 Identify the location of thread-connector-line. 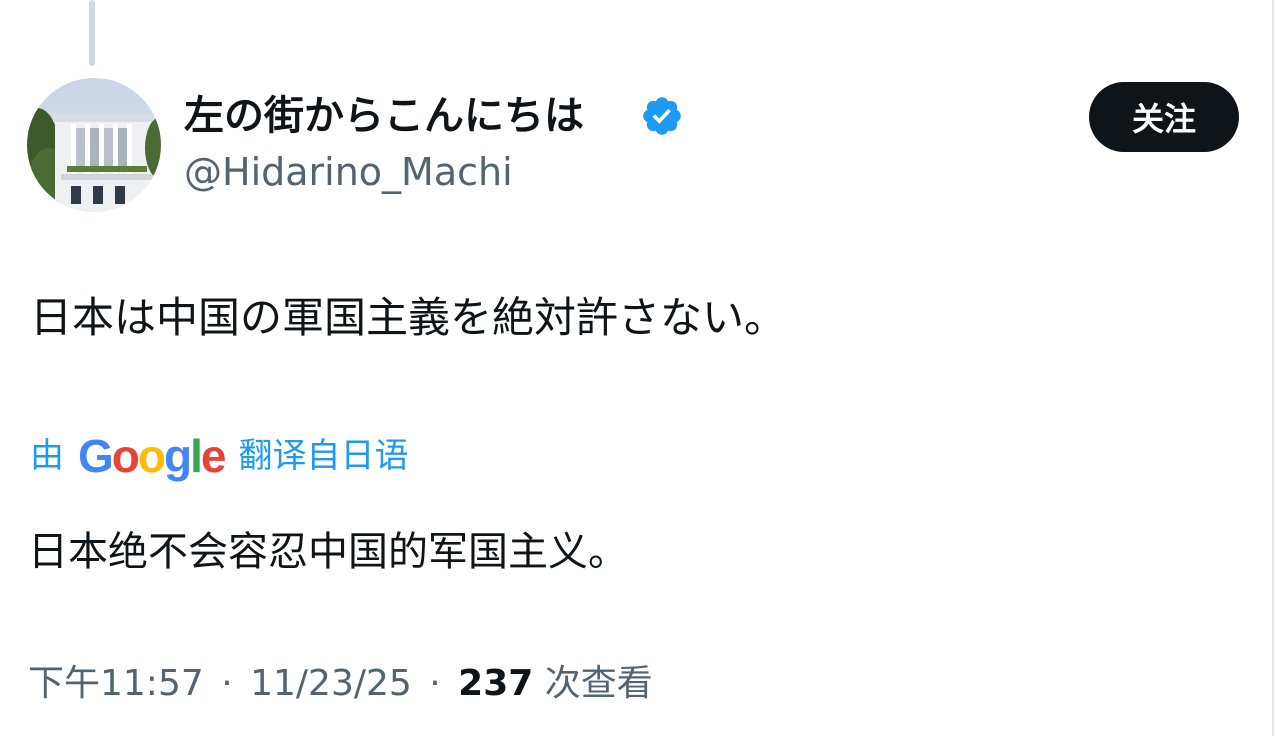
(92, 33).